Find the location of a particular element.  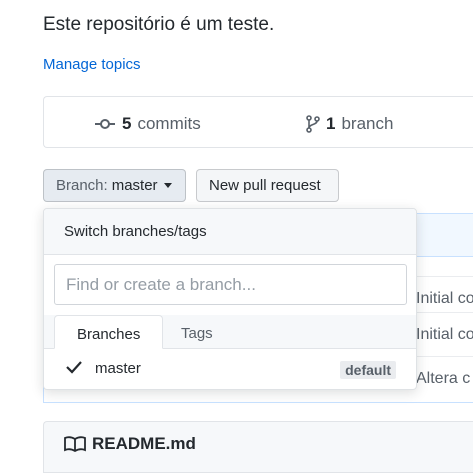

readme-filename: README.md is located at coordinates (144, 443).